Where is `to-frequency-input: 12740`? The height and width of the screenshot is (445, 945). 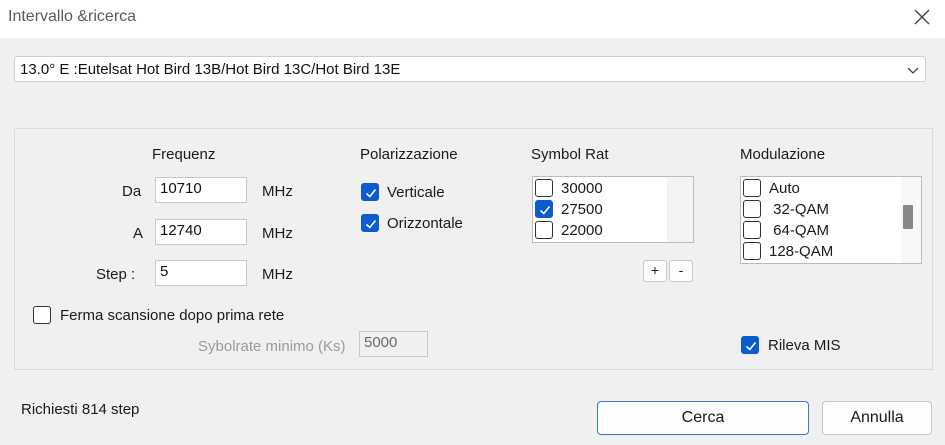
to-frequency-input: 12740 is located at coordinates (201, 232).